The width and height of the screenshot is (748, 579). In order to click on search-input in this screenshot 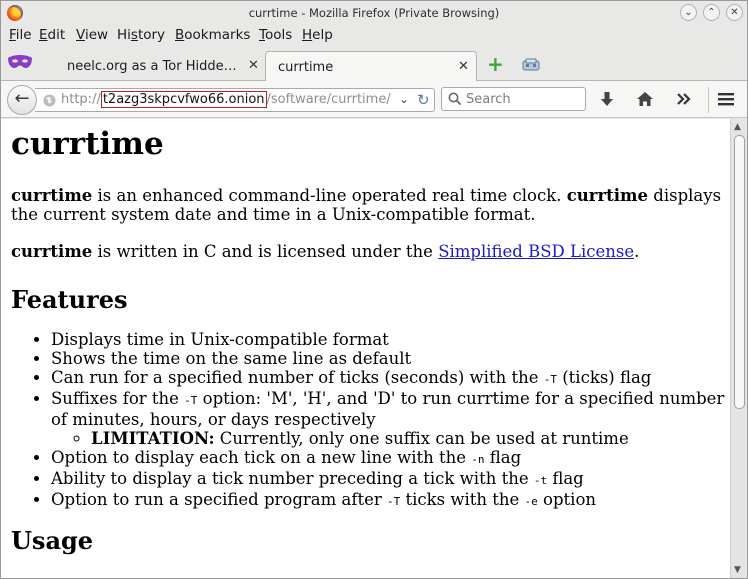, I will do `click(521, 99)`.